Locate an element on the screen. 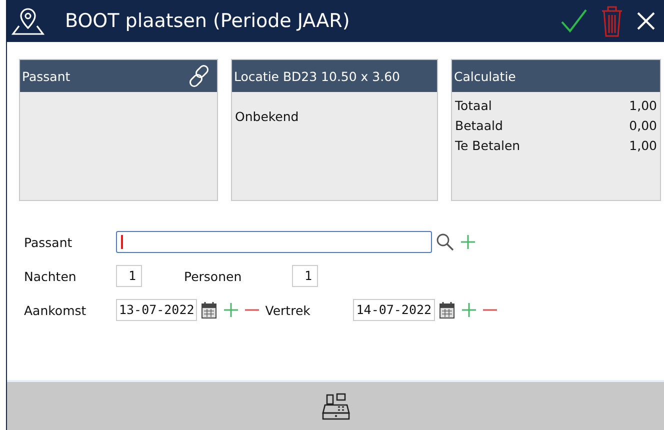  total-value: 0,00 is located at coordinates (643, 126).